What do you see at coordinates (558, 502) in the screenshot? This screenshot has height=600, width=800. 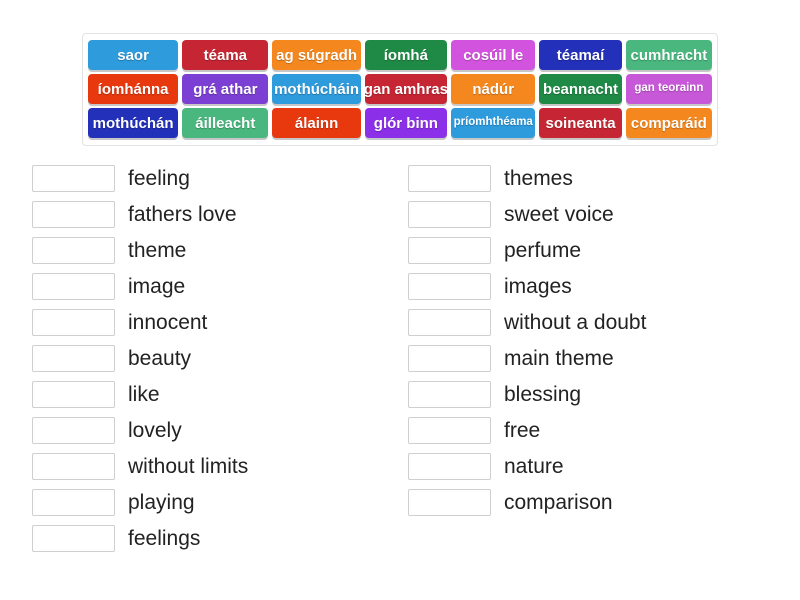 I see `answer-label: comparison` at bounding box center [558, 502].